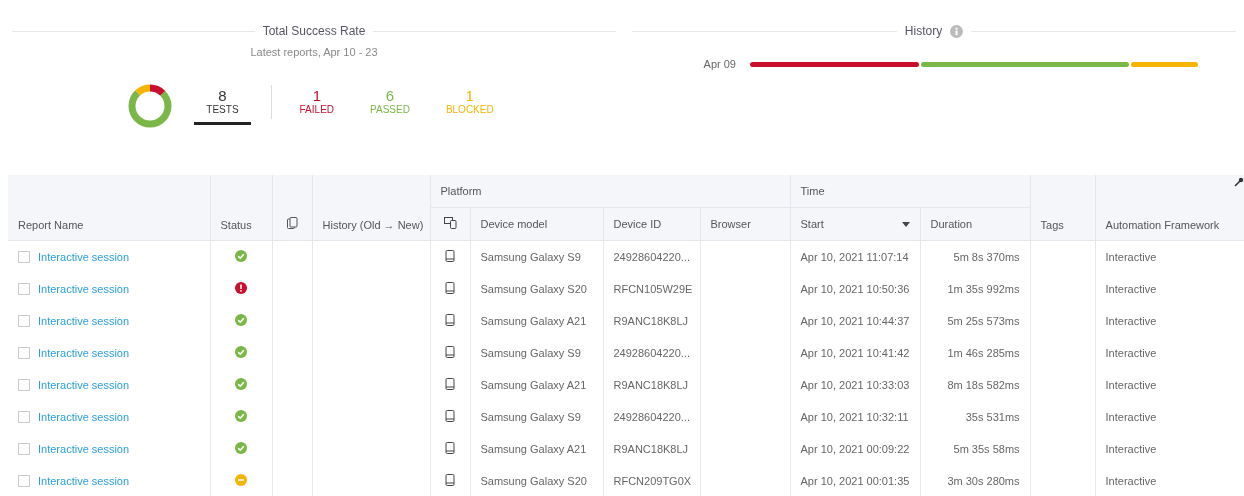  I want to click on stat-tab: 1 BLOCKED, so click(469, 106).